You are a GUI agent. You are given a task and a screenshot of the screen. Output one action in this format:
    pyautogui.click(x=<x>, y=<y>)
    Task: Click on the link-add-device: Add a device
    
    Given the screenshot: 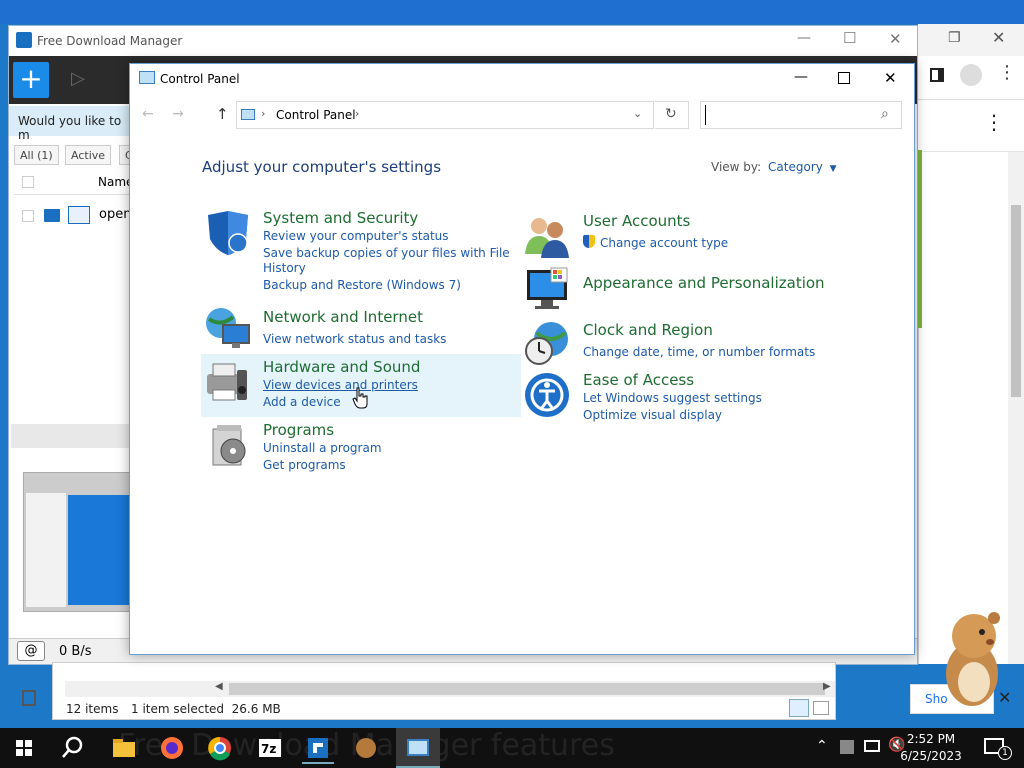 What is the action you would take?
    pyautogui.click(x=302, y=402)
    